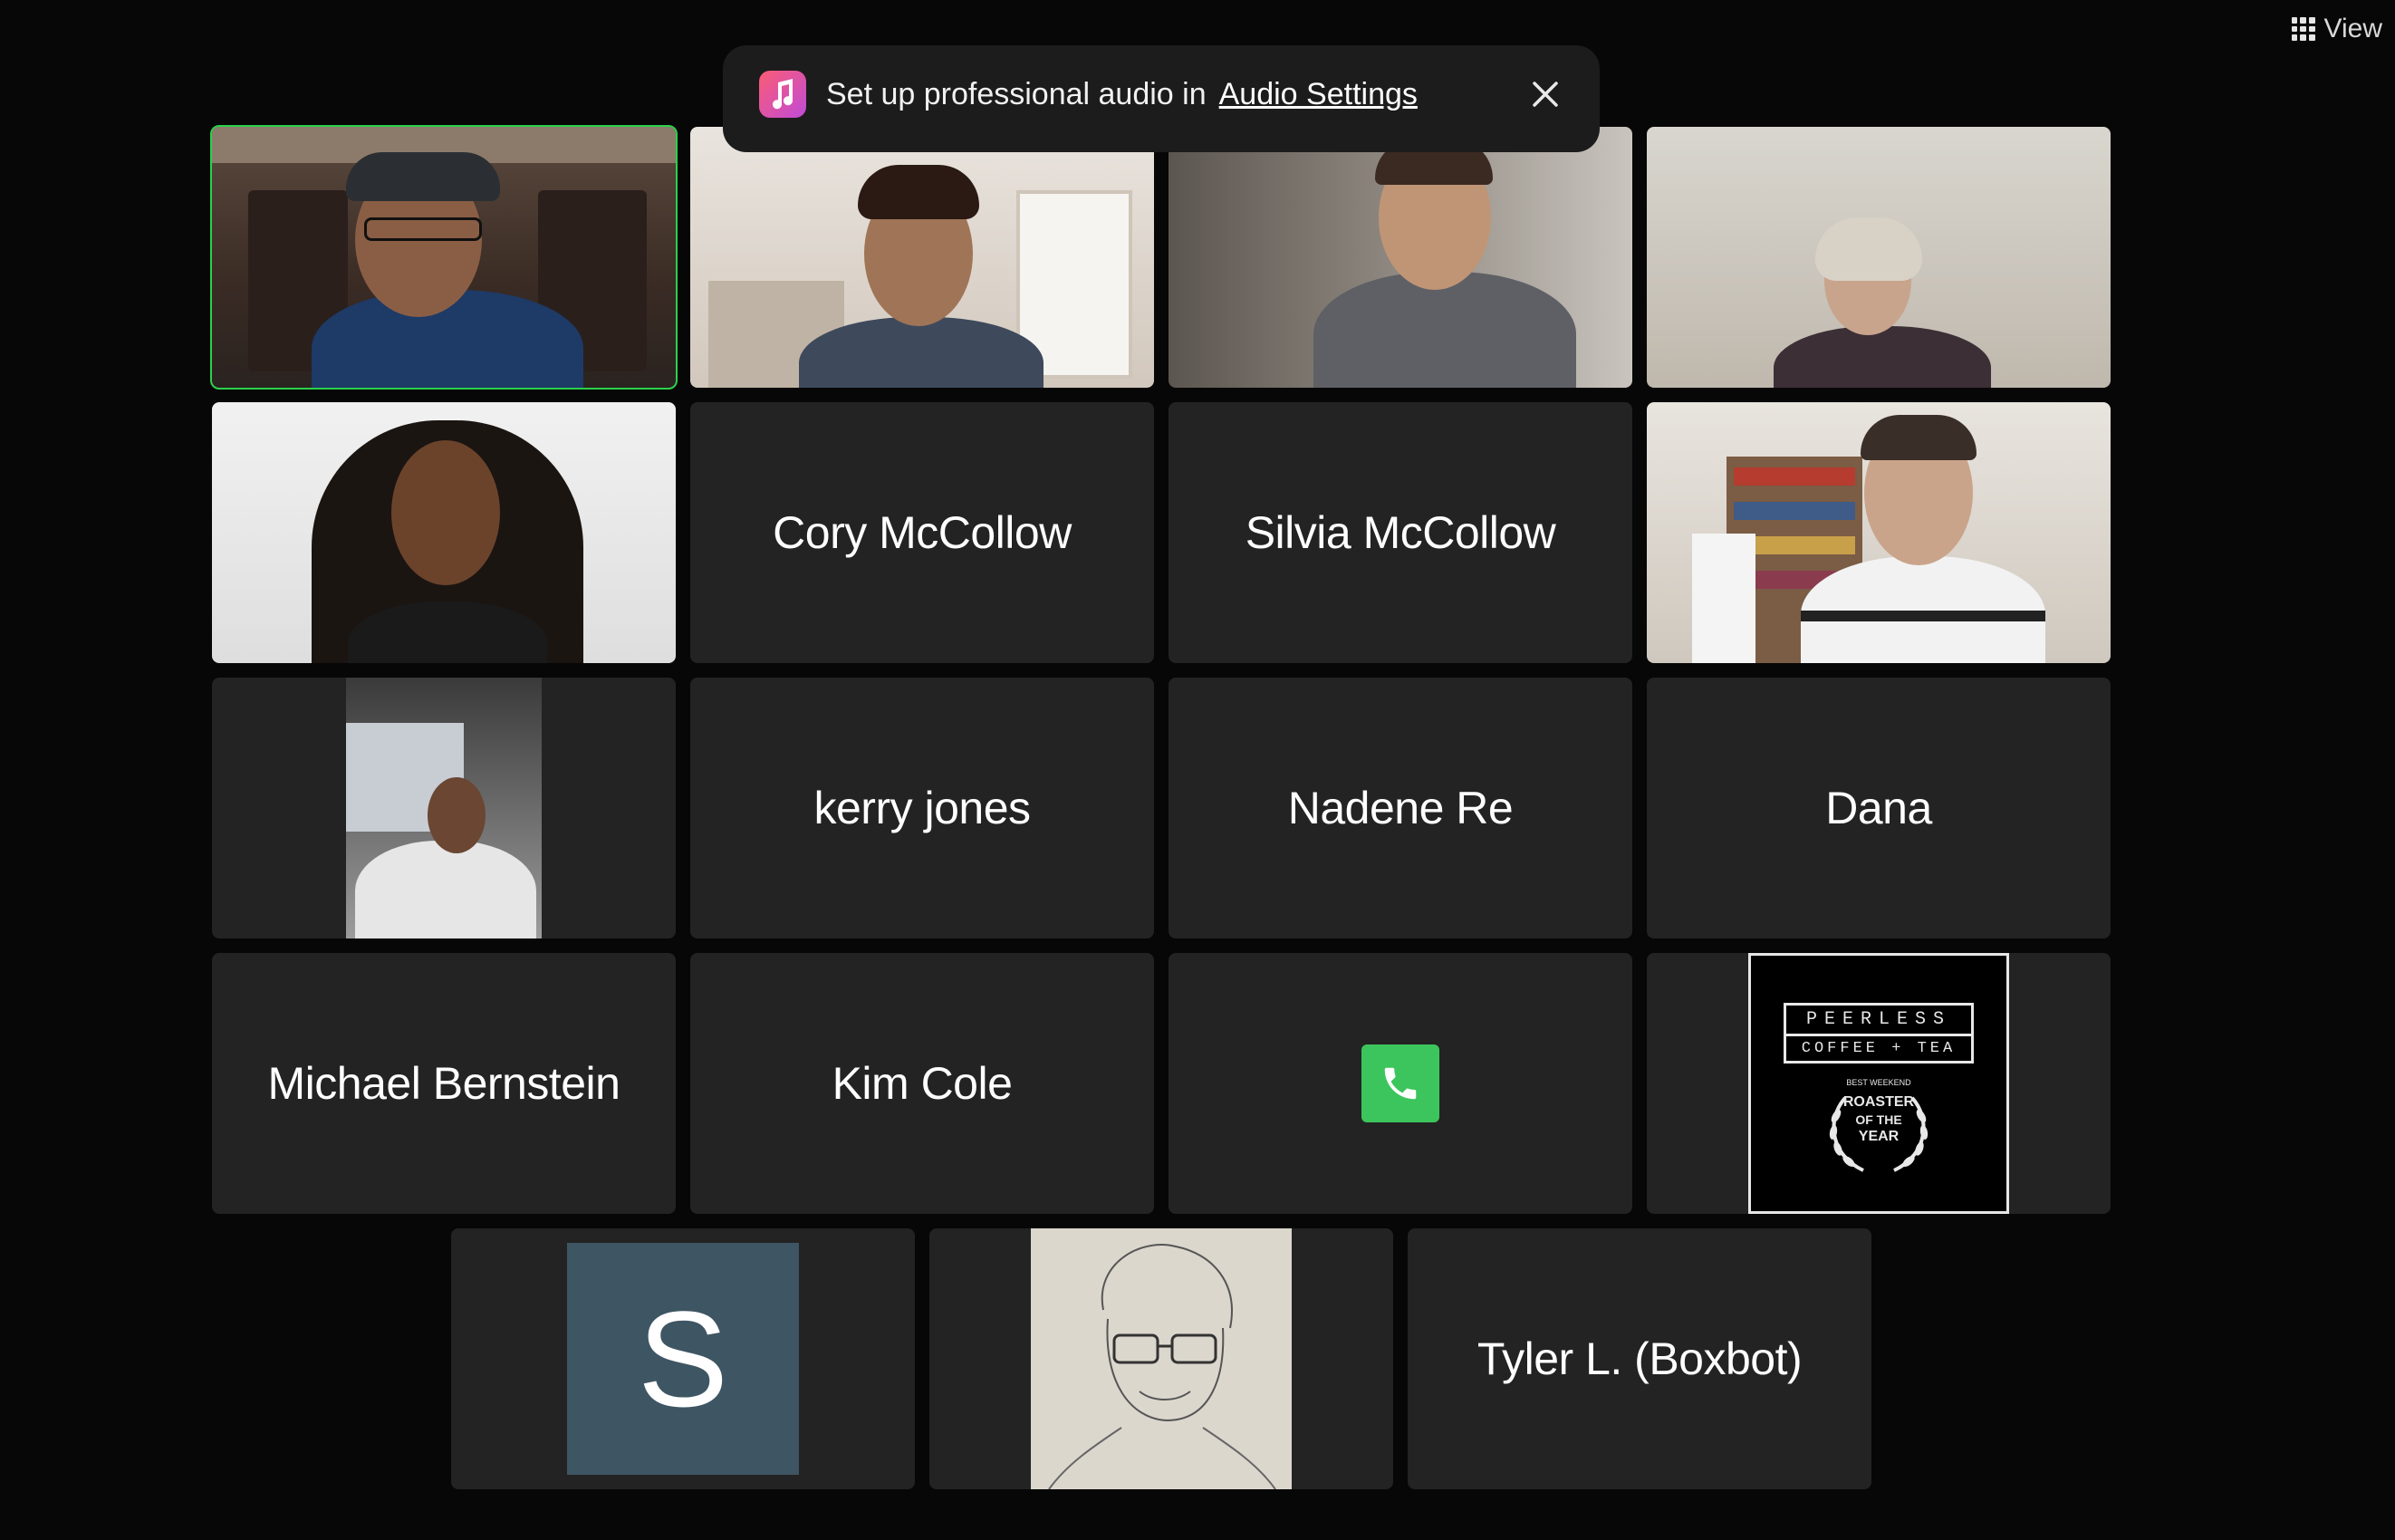  I want to click on participant-tile: Cory McCollow, so click(922, 532).